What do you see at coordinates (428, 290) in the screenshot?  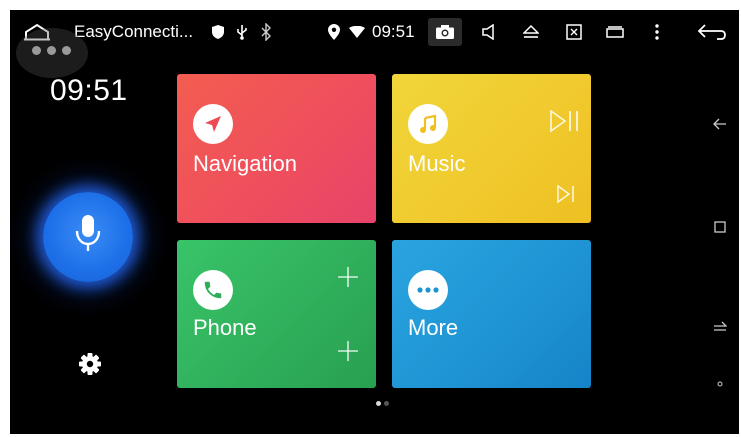 I see `more-dots-icon` at bounding box center [428, 290].